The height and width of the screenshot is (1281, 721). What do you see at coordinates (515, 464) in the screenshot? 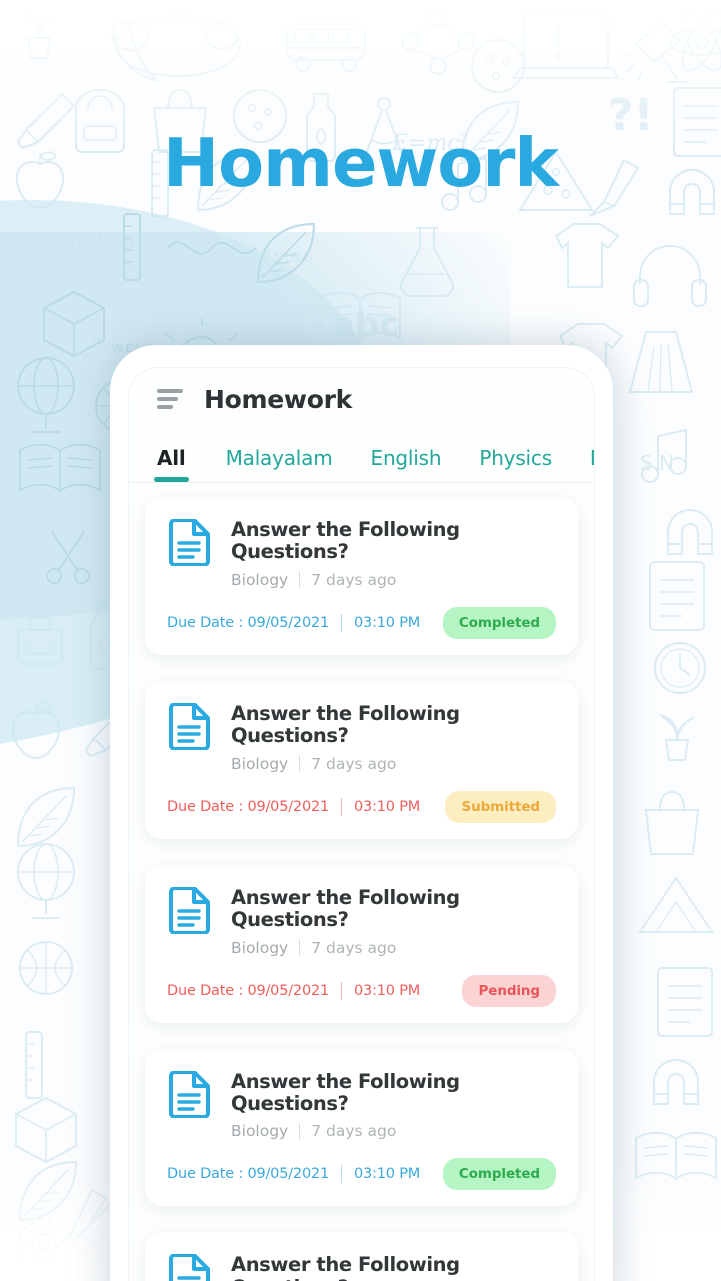
I see `tab-physics: Physics` at bounding box center [515, 464].